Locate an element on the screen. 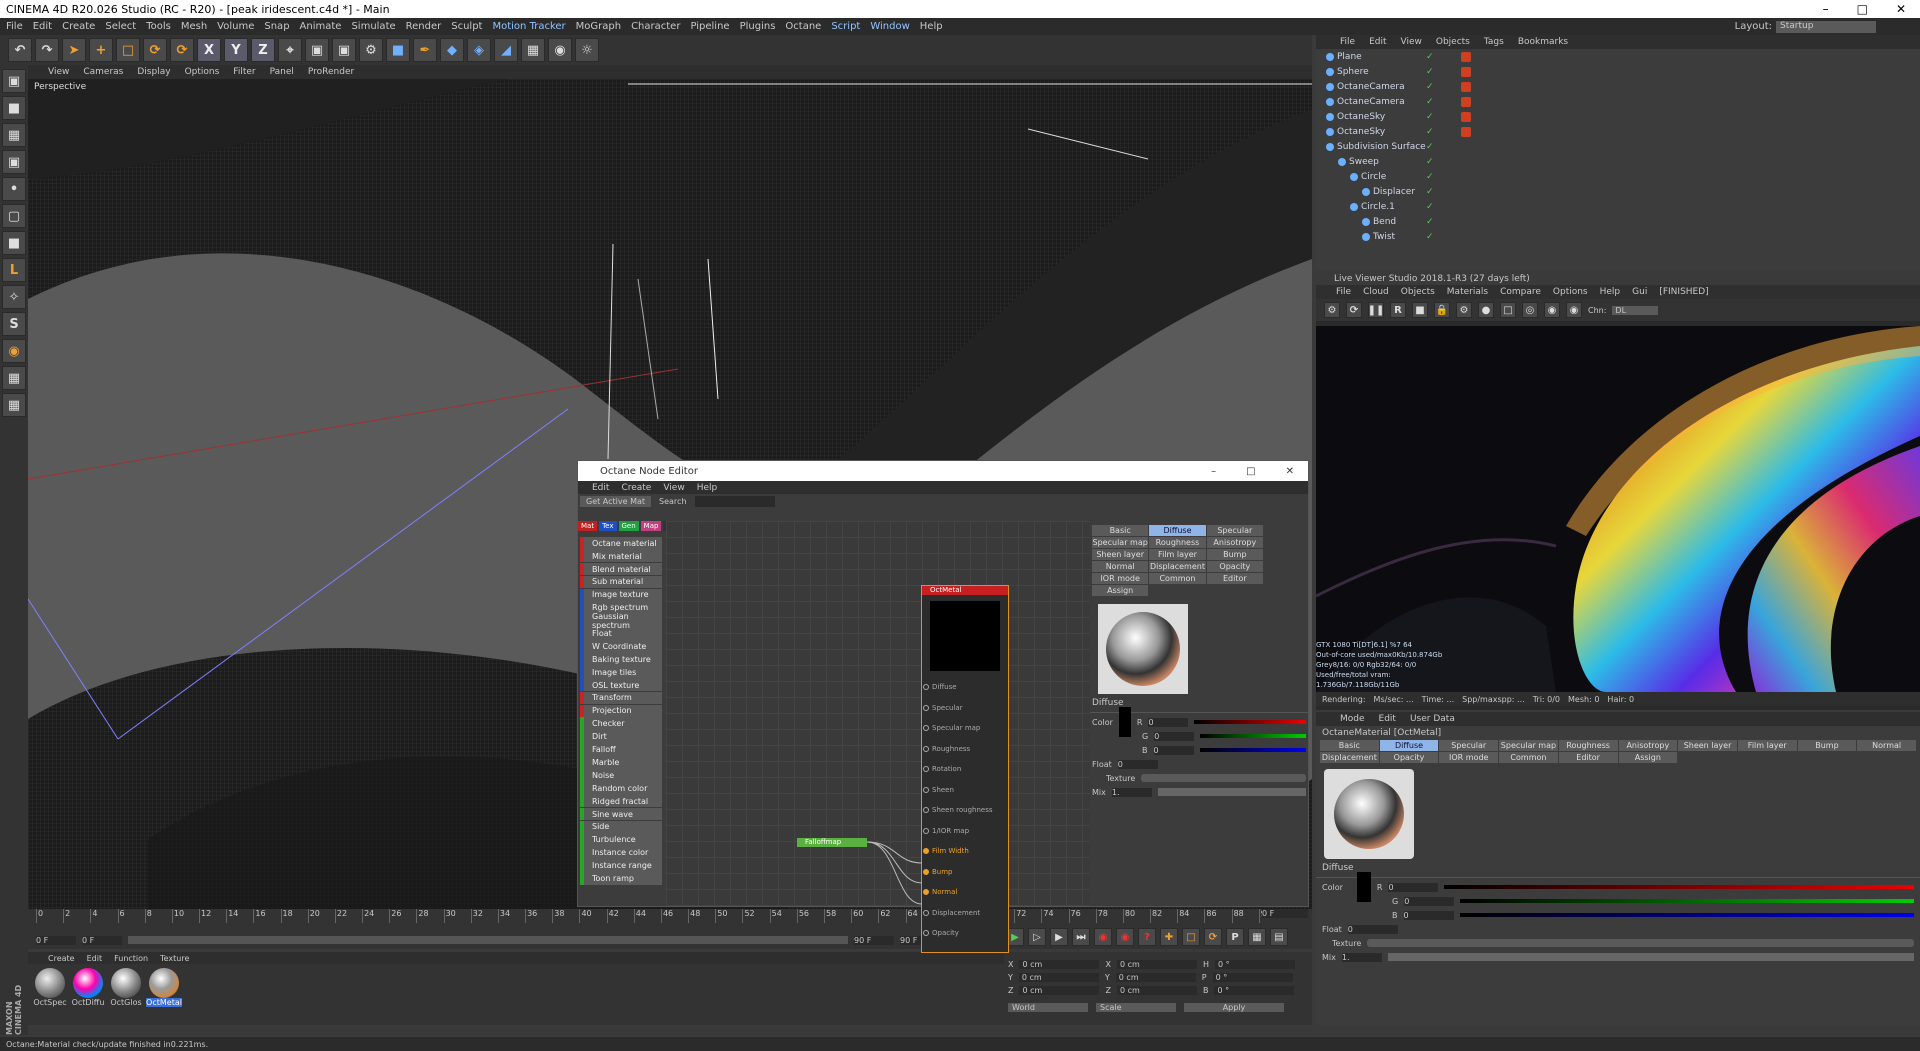 Image resolution: width=1920 pixels, height=1051 pixels. next-key-icon: ▶ is located at coordinates (1059, 937).